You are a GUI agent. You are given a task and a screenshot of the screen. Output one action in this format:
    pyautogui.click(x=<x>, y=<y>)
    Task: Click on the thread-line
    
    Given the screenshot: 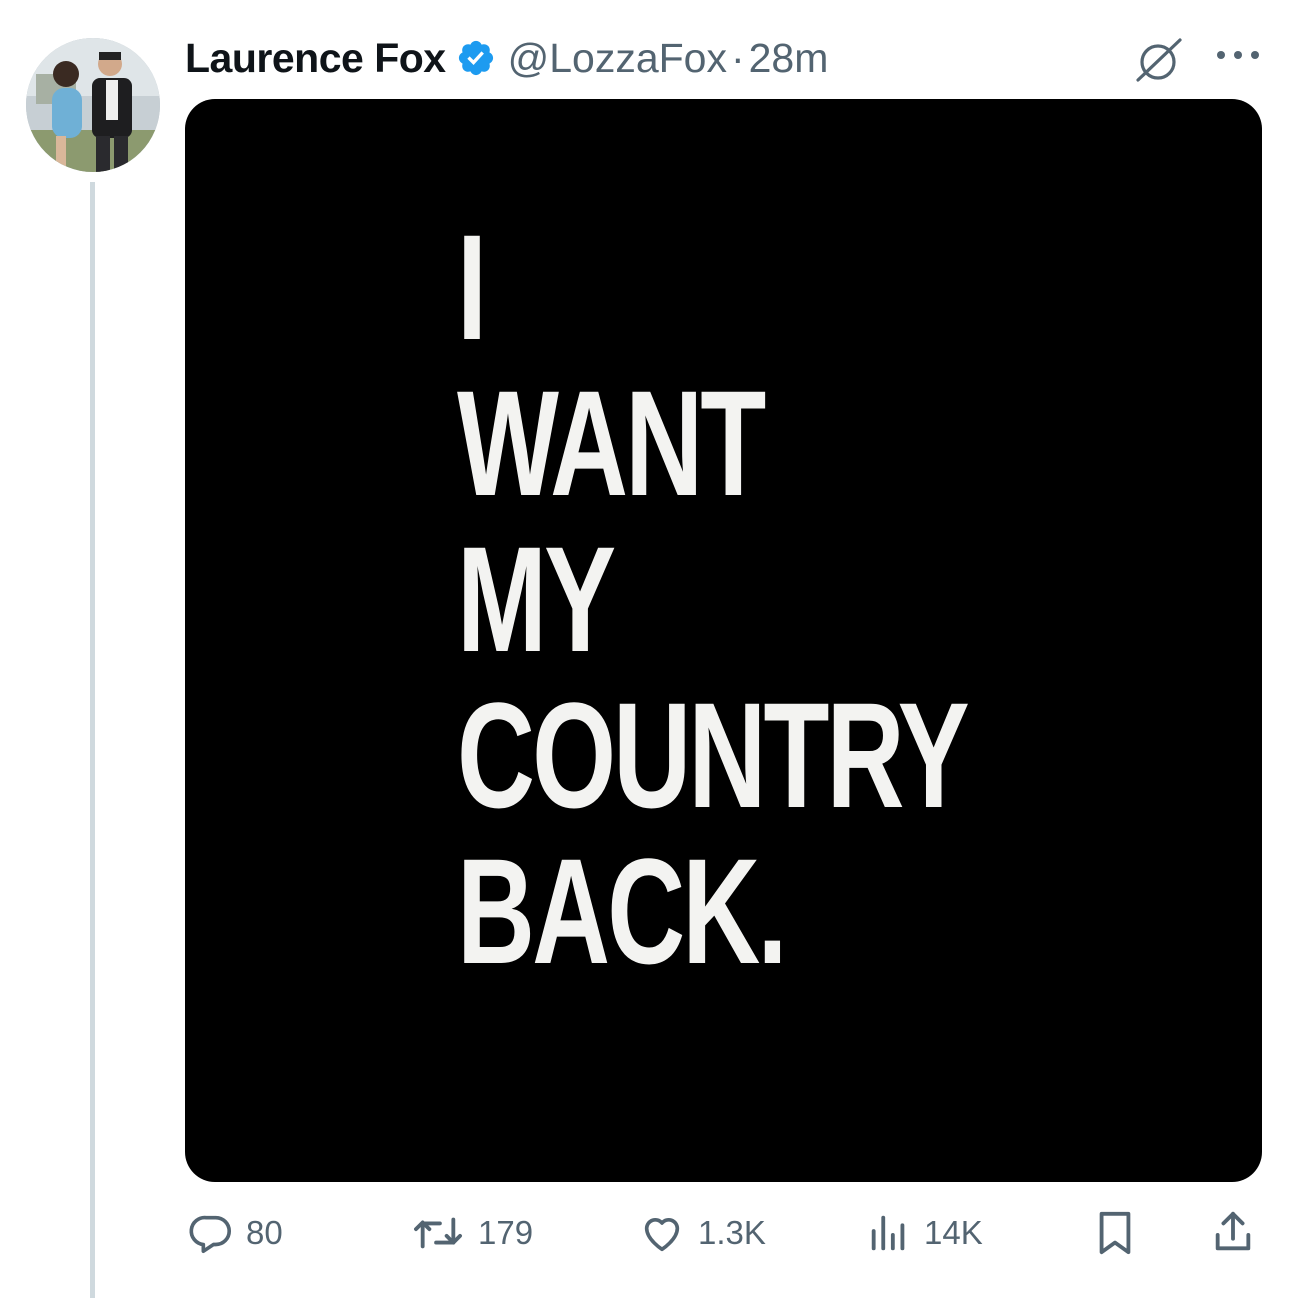 What is the action you would take?
    pyautogui.click(x=92, y=740)
    